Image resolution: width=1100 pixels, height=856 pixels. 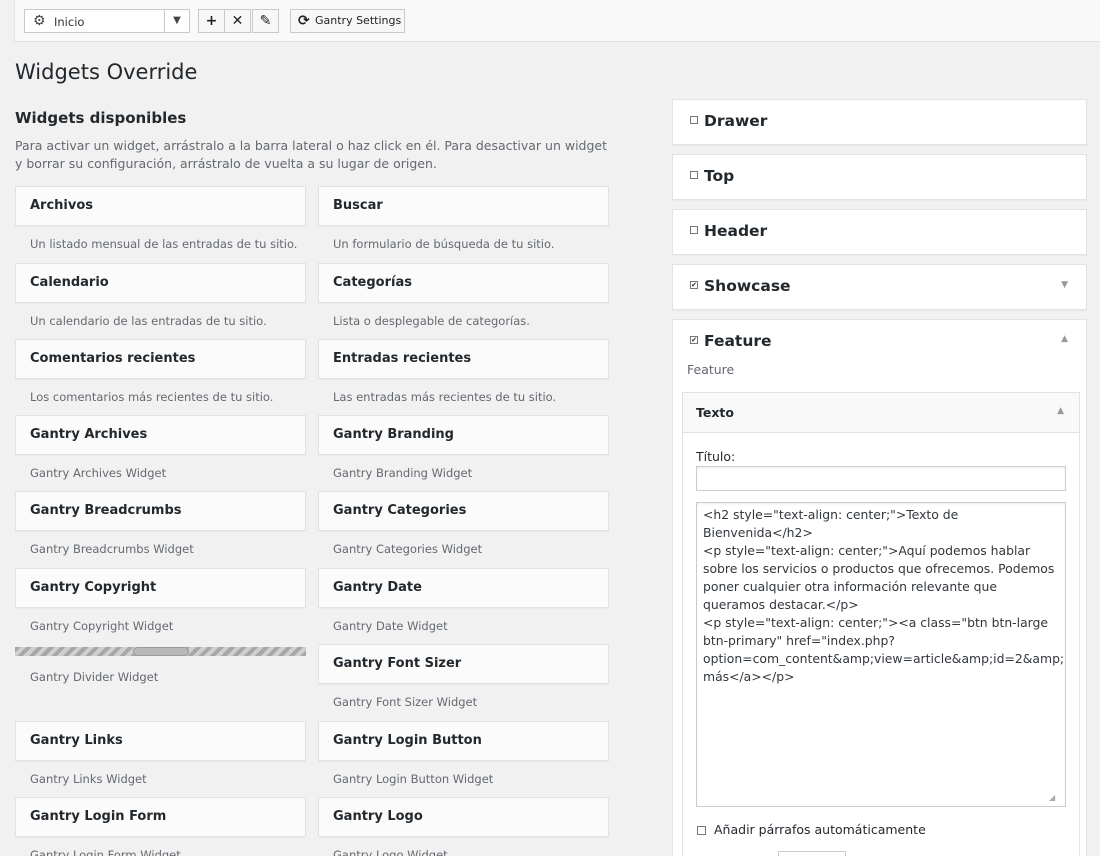 I want to click on widget-tile: Entradas recientes, so click(x=463, y=359).